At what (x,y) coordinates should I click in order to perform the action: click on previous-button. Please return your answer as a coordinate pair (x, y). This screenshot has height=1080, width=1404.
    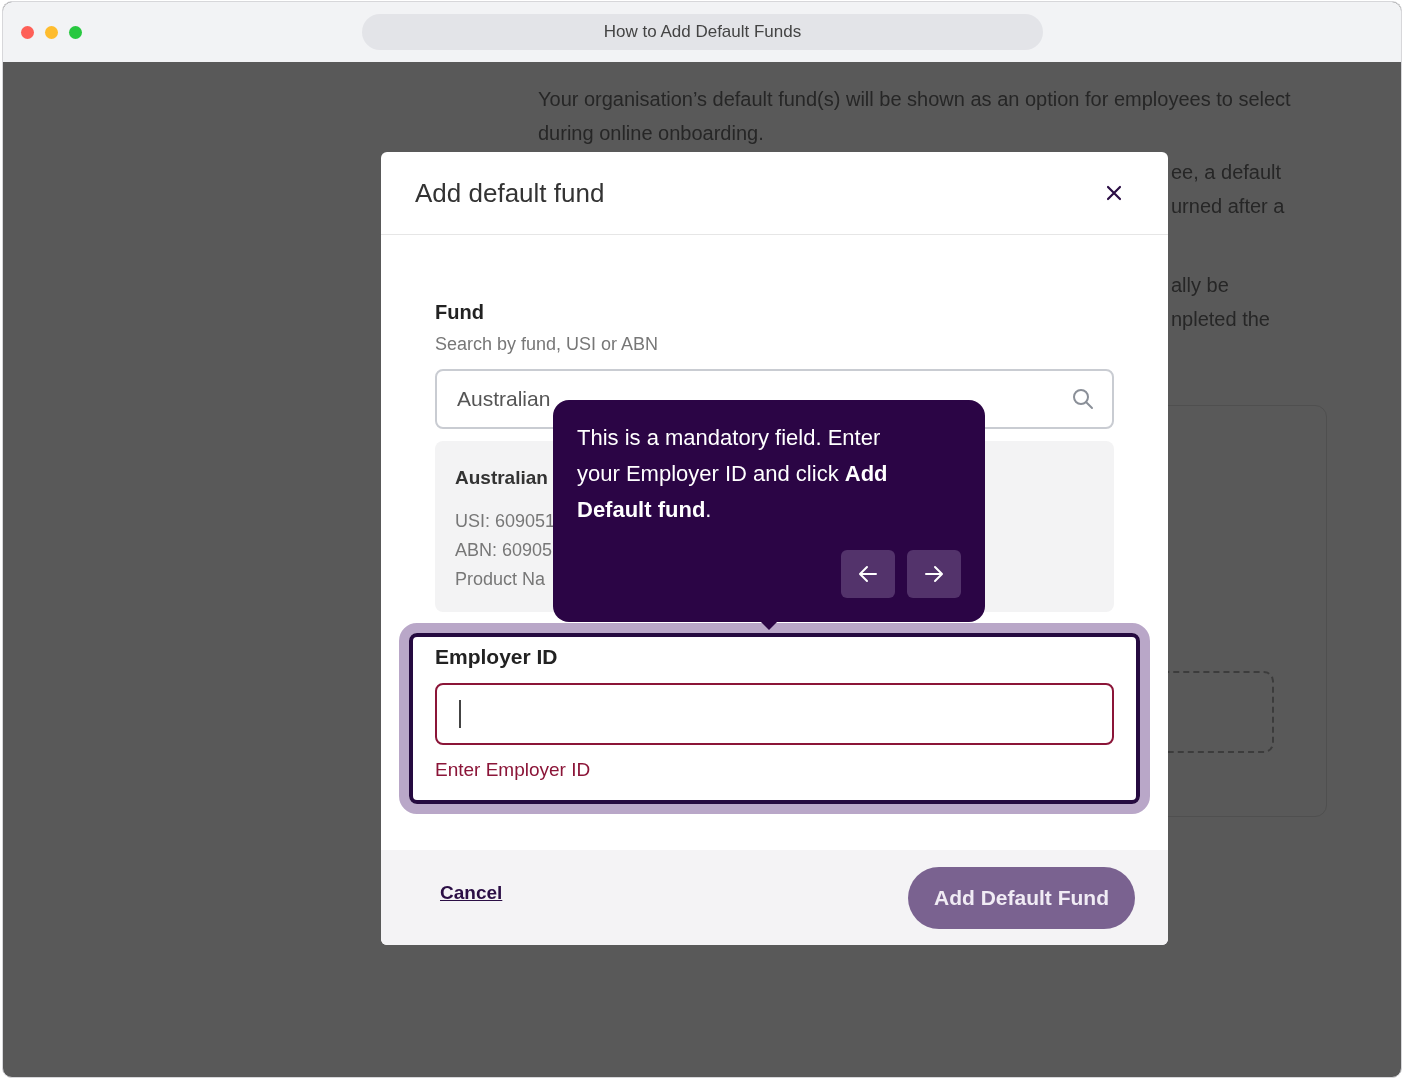
    Looking at the image, I should click on (868, 574).